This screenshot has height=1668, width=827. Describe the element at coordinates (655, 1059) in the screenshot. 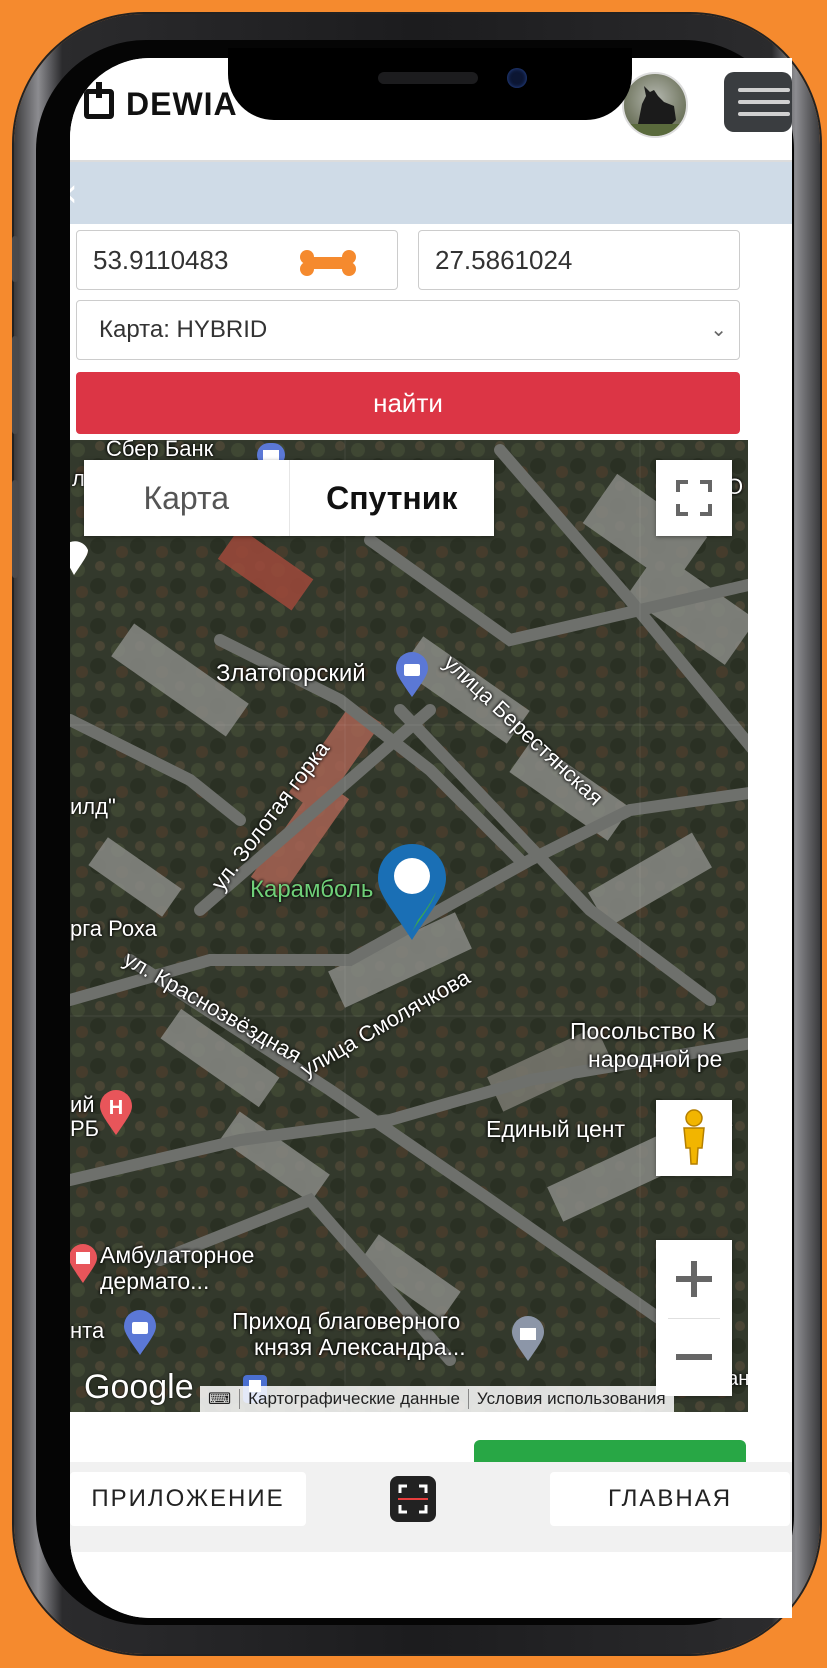

I see `map-label-embassy: народной ре` at that location.